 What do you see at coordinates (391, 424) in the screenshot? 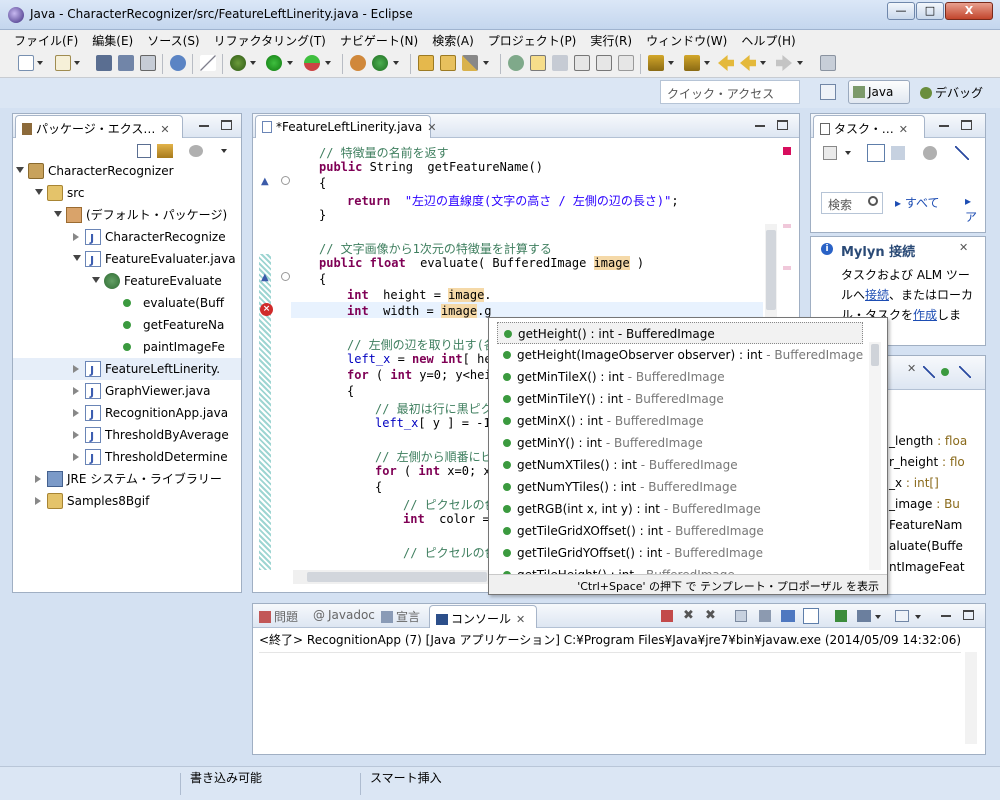
I see `code-line: left_x[ y ] = -1` at bounding box center [391, 424].